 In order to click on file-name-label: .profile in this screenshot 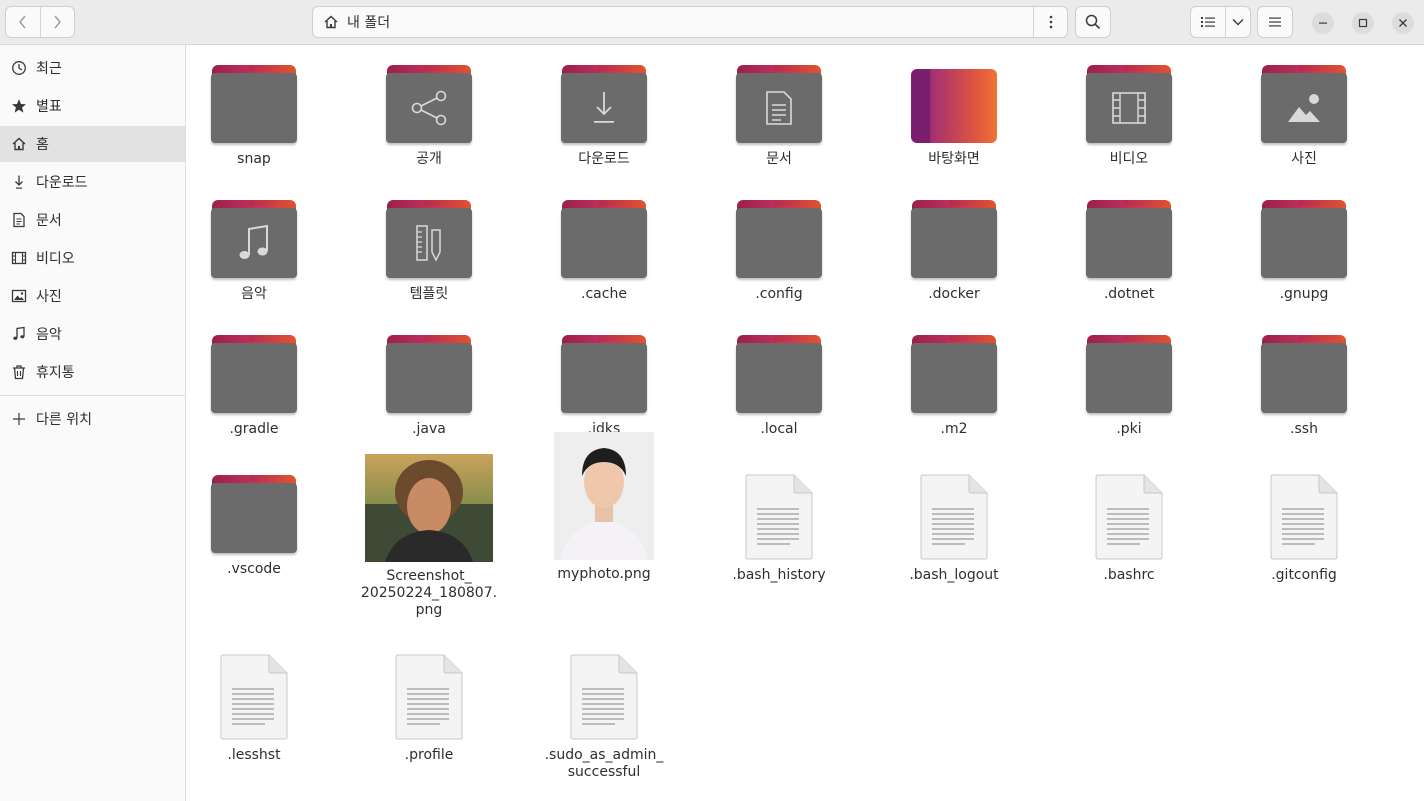, I will do `click(429, 755)`.